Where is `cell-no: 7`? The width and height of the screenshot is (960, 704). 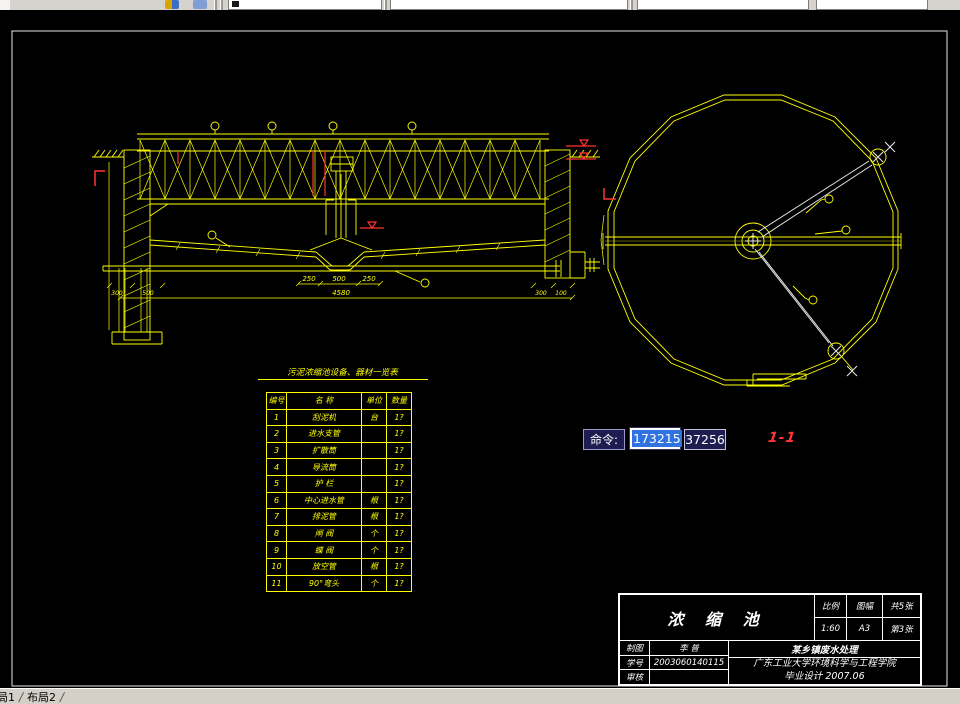
cell-no: 7 is located at coordinates (276, 517).